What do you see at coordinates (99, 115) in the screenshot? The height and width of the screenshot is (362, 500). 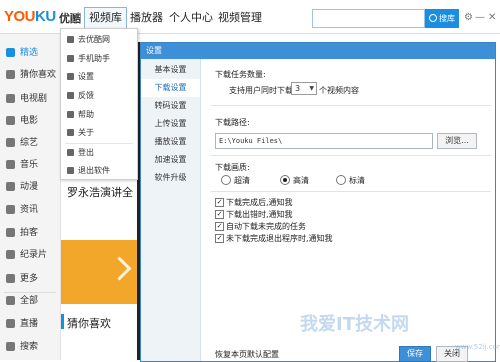 I see `menu-item-help: 帮助` at bounding box center [99, 115].